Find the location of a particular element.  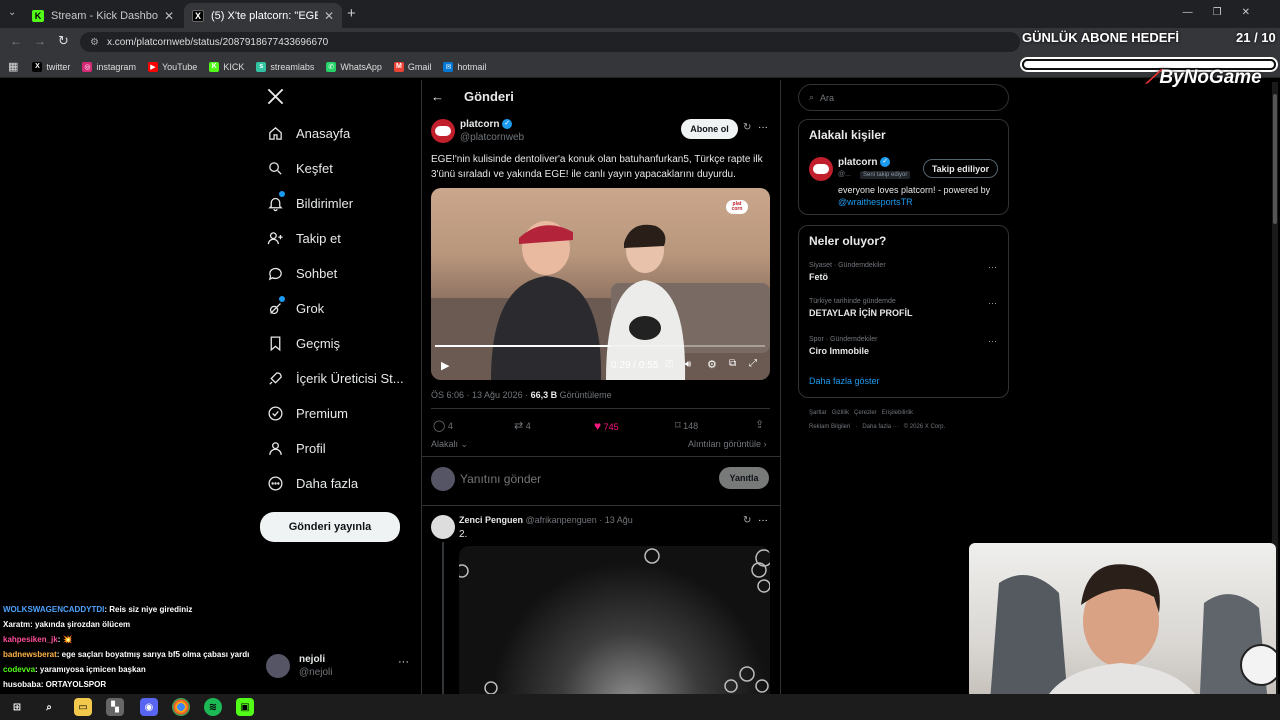

tab-search-icon: ⌄ is located at coordinates (12, 12).